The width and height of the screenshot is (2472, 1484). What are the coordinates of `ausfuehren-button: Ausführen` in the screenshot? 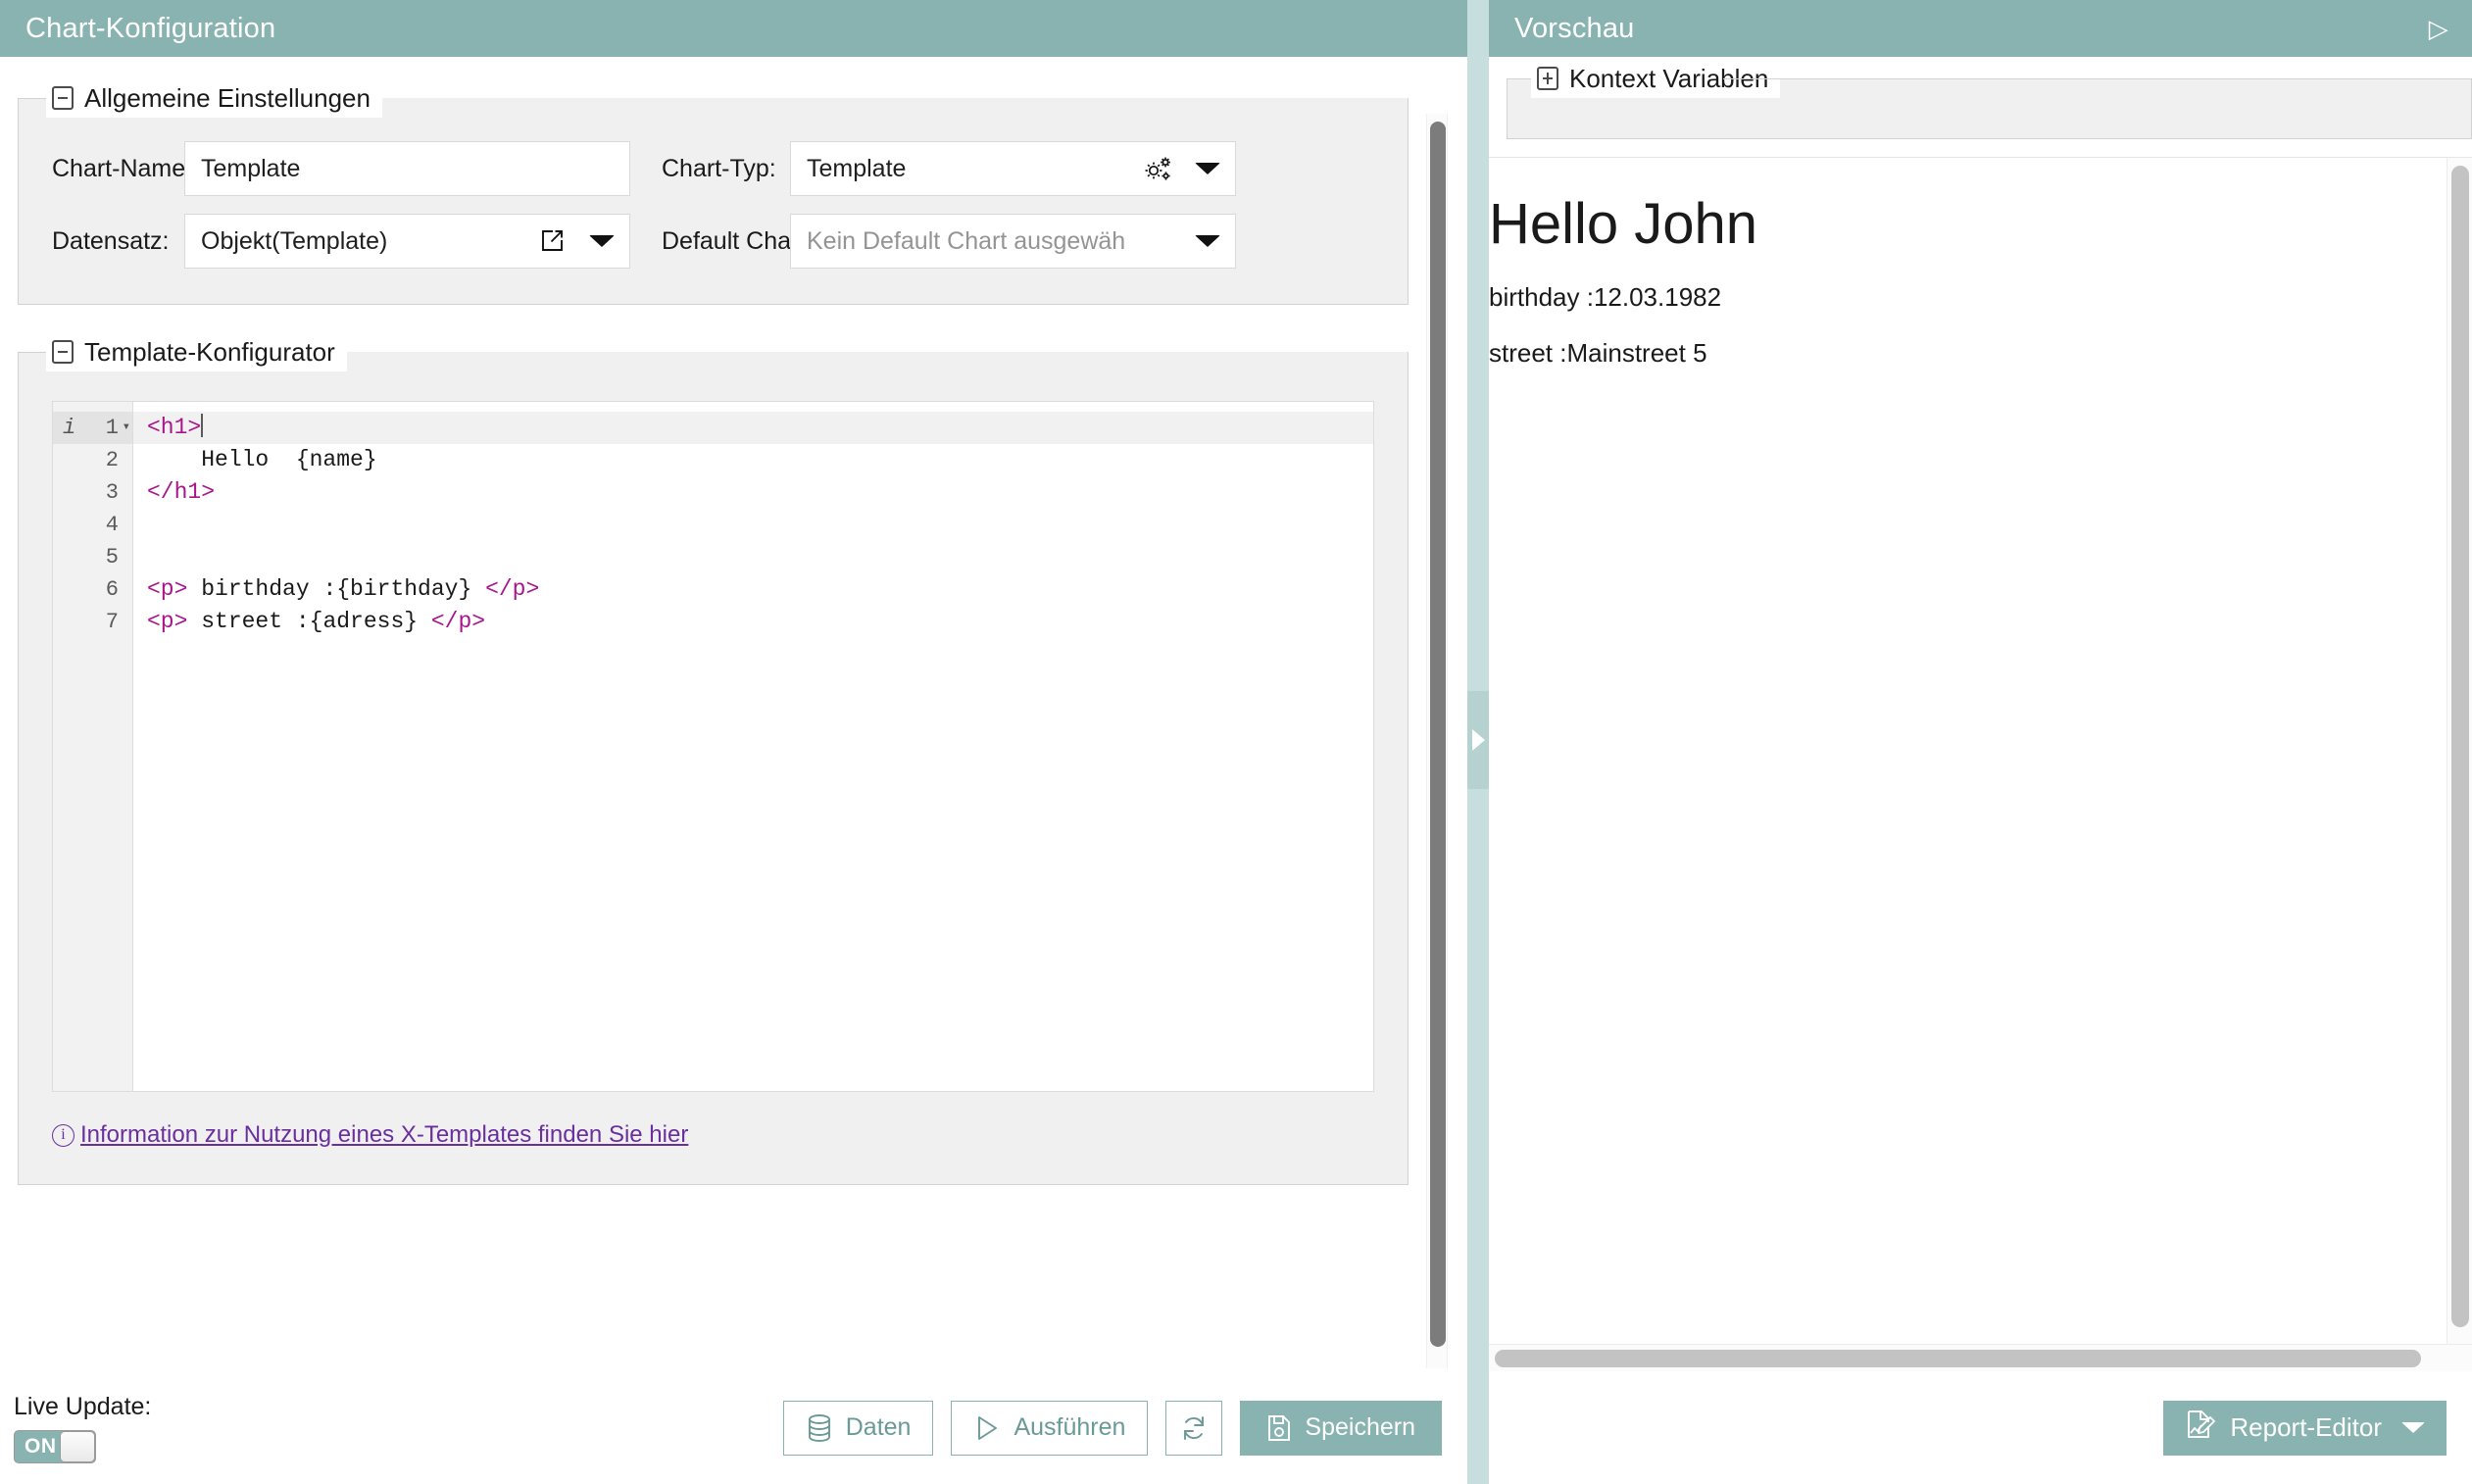 It's located at (1050, 1428).